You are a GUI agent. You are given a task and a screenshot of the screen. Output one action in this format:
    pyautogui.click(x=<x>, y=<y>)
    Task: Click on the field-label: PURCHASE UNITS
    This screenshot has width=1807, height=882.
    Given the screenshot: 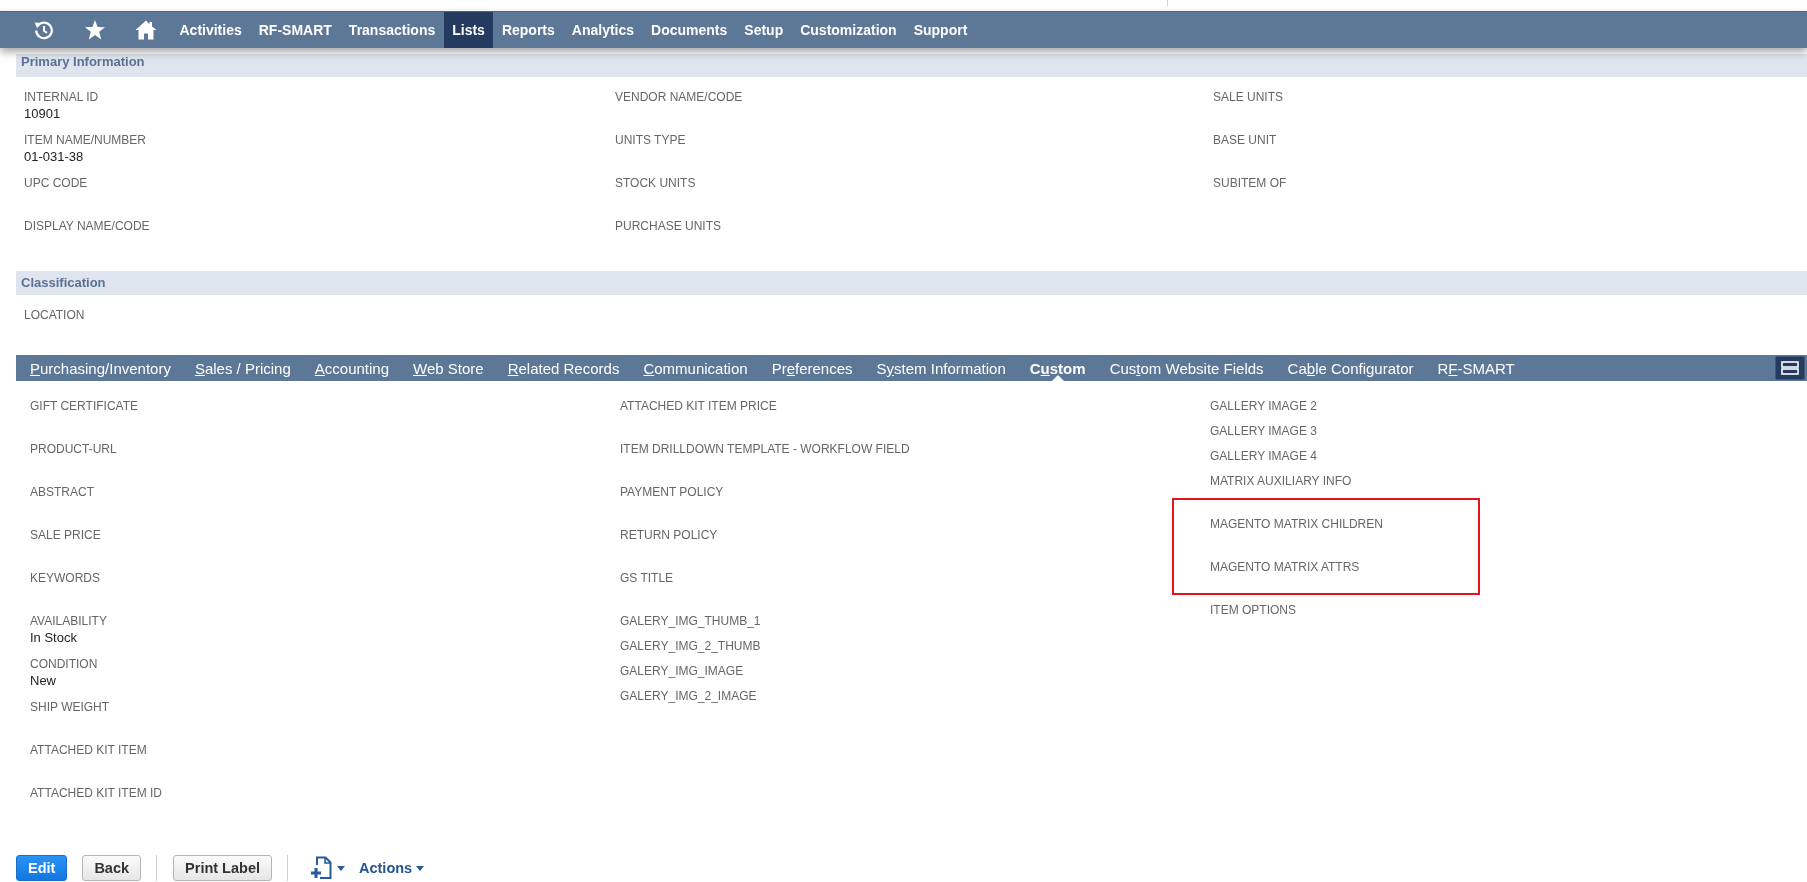 What is the action you would take?
    pyautogui.click(x=668, y=226)
    